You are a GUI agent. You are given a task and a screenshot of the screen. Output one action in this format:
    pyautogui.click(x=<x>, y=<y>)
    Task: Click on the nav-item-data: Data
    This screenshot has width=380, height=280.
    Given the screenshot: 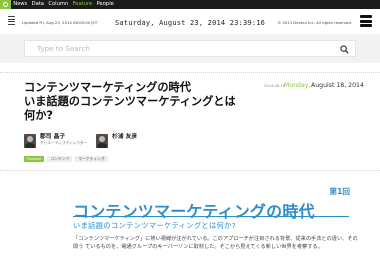 What is the action you would take?
    pyautogui.click(x=37, y=4)
    